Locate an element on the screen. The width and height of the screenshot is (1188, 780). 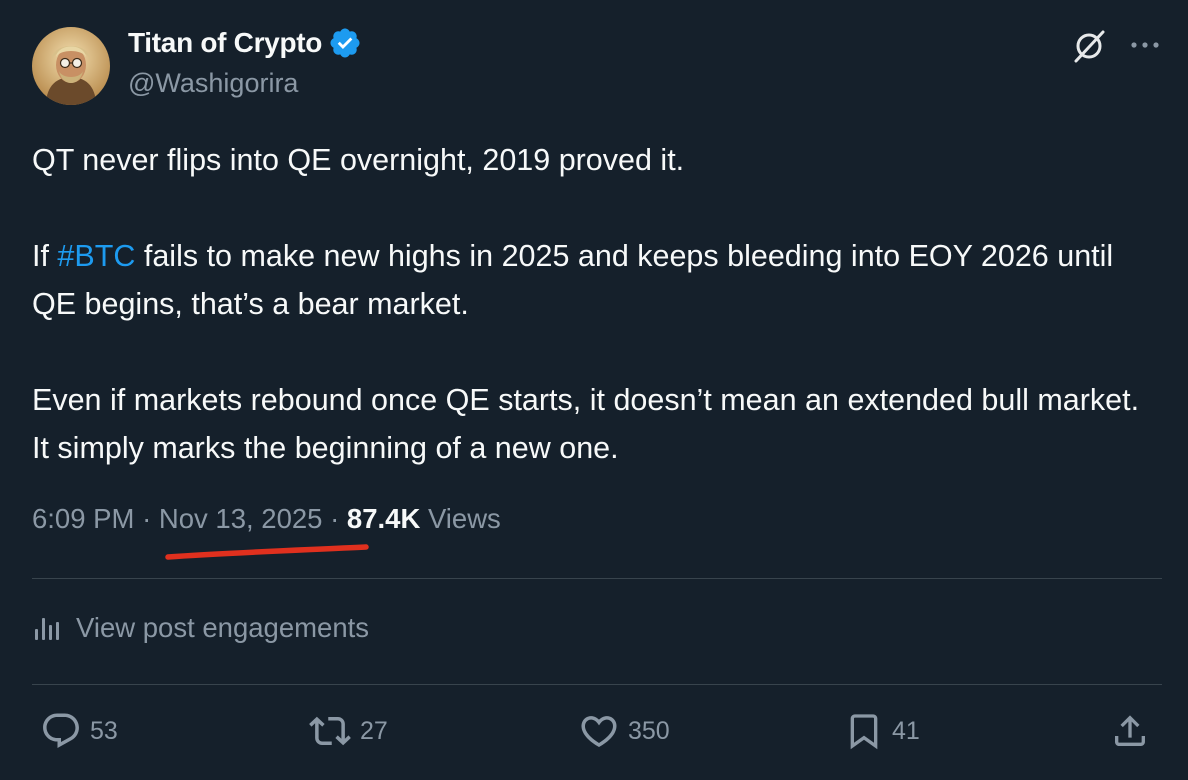
reply-count: 53 is located at coordinates (104, 730).